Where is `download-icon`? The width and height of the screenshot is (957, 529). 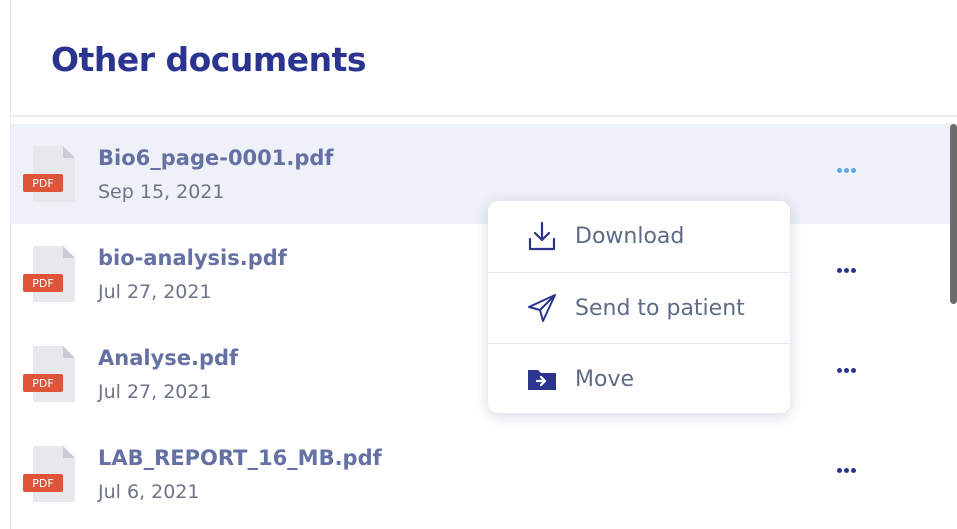
download-icon is located at coordinates (542, 236).